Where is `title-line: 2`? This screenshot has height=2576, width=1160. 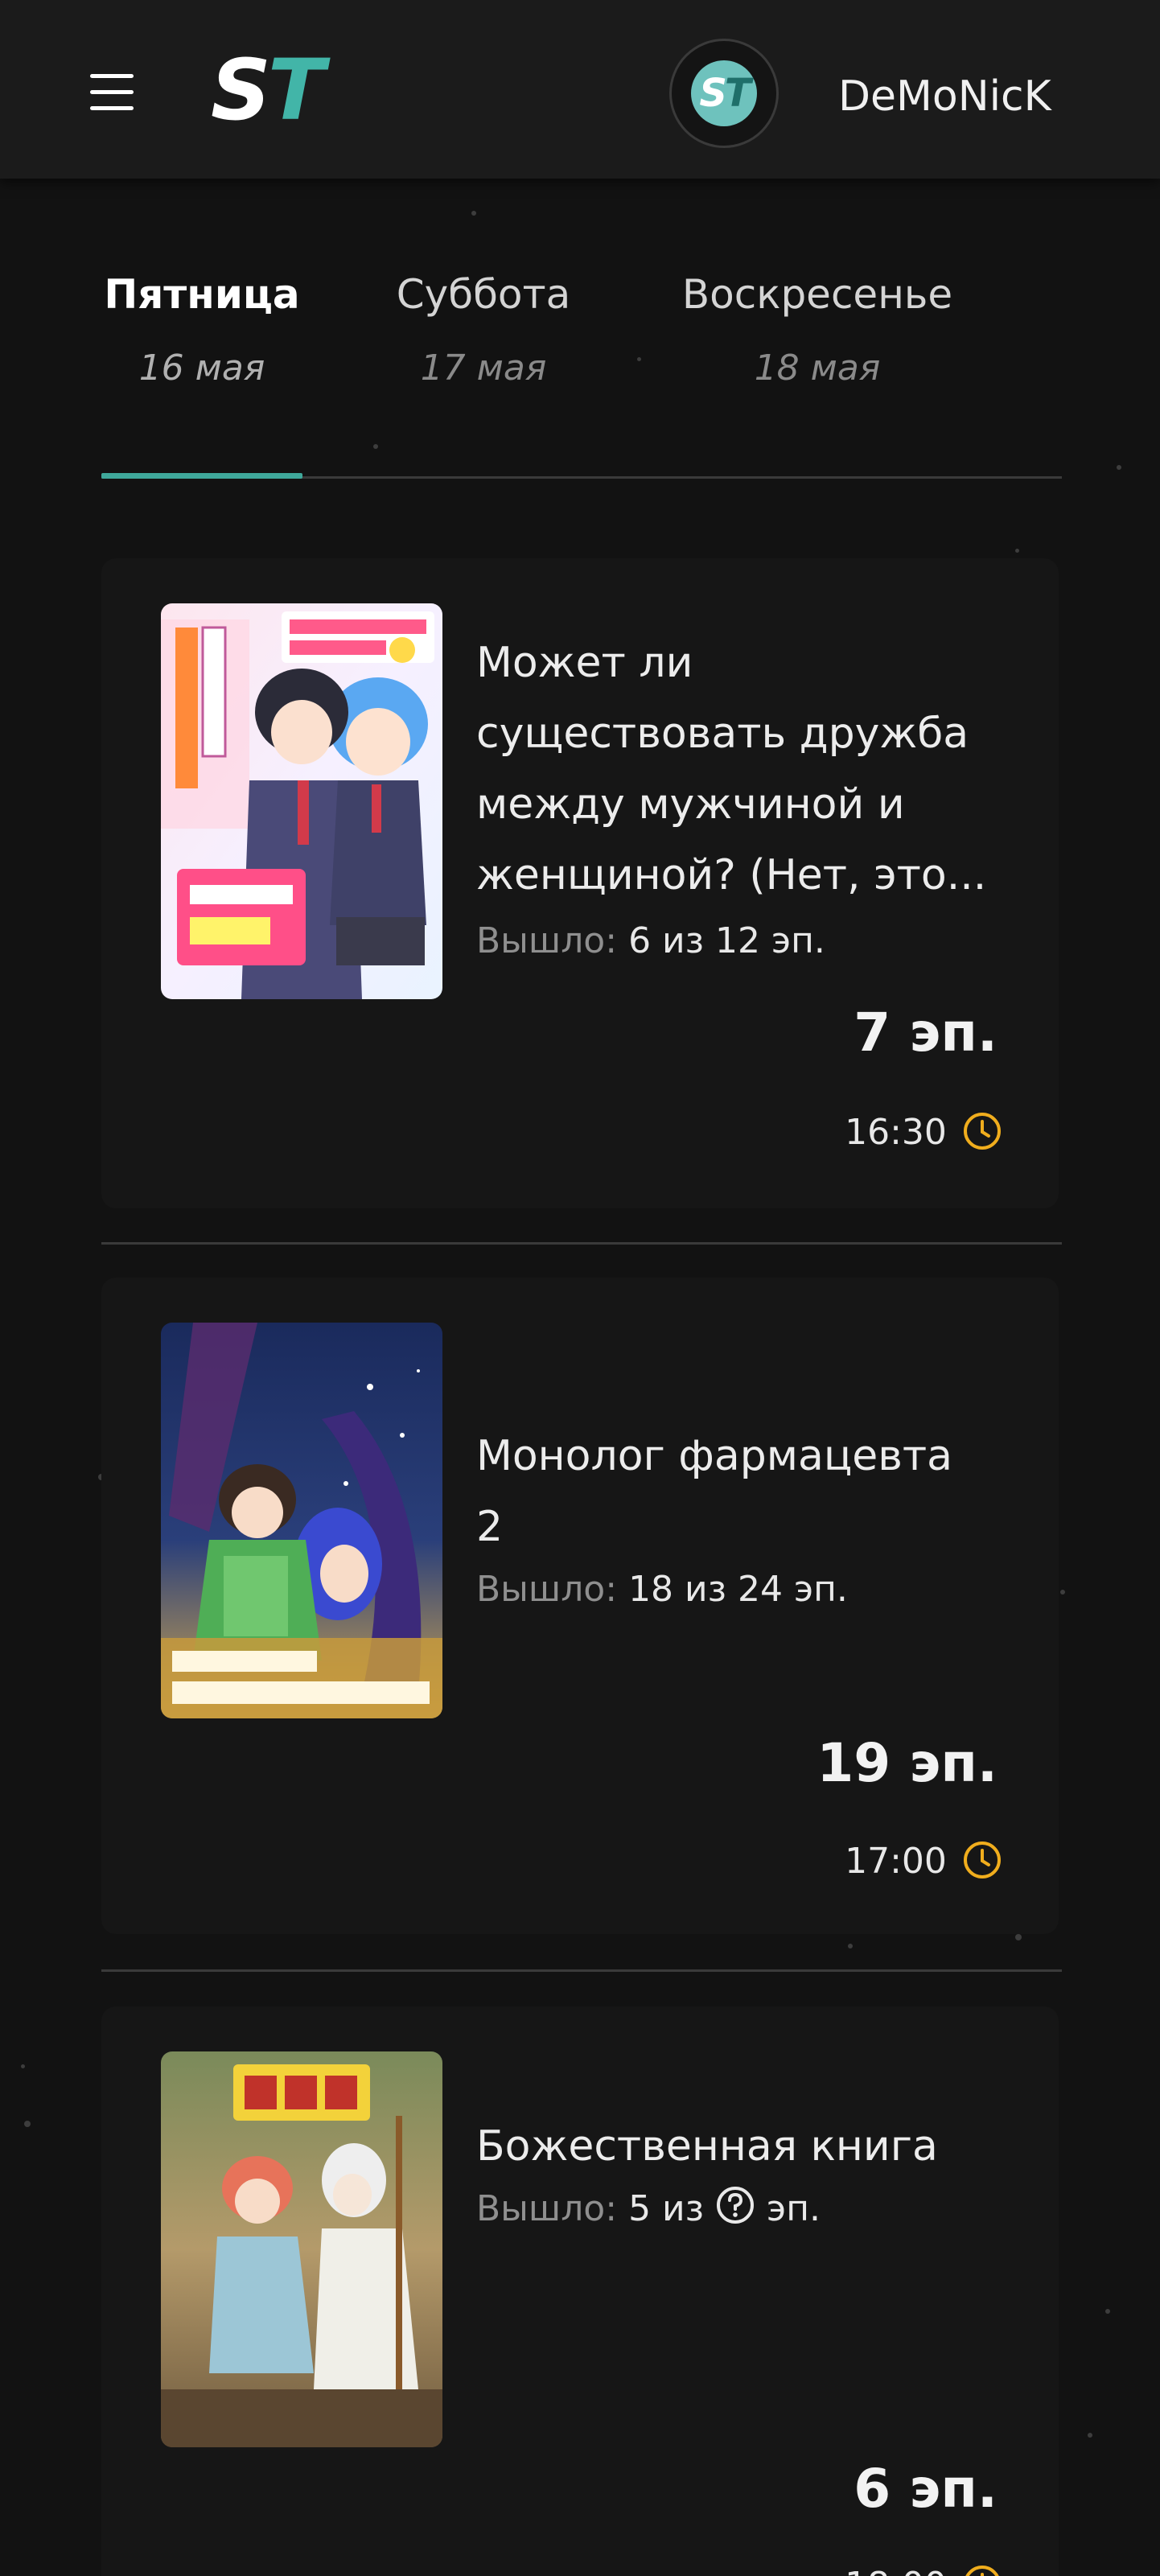
title-line: 2 is located at coordinates (490, 1527).